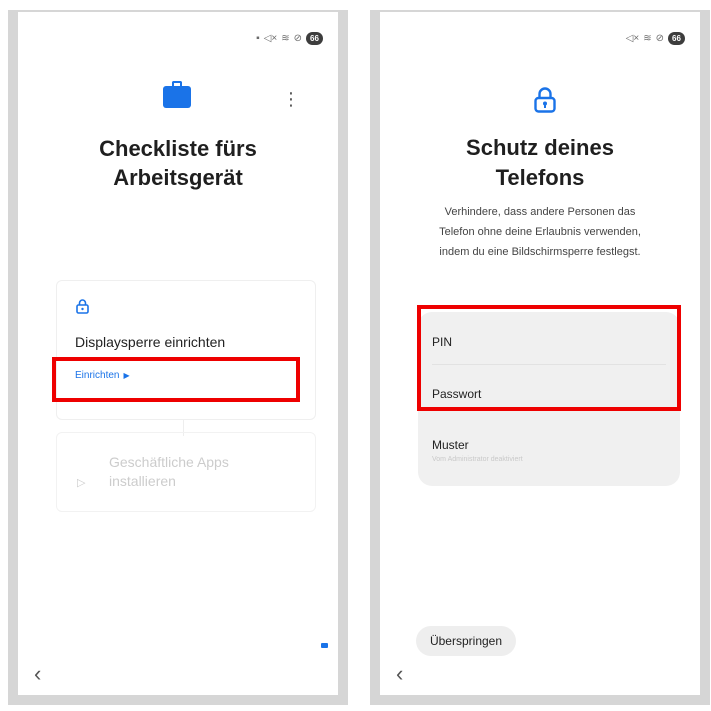 This screenshot has width=711, height=711. Describe the element at coordinates (540, 163) in the screenshot. I see `page-title: Schutz deines Telefons` at that location.